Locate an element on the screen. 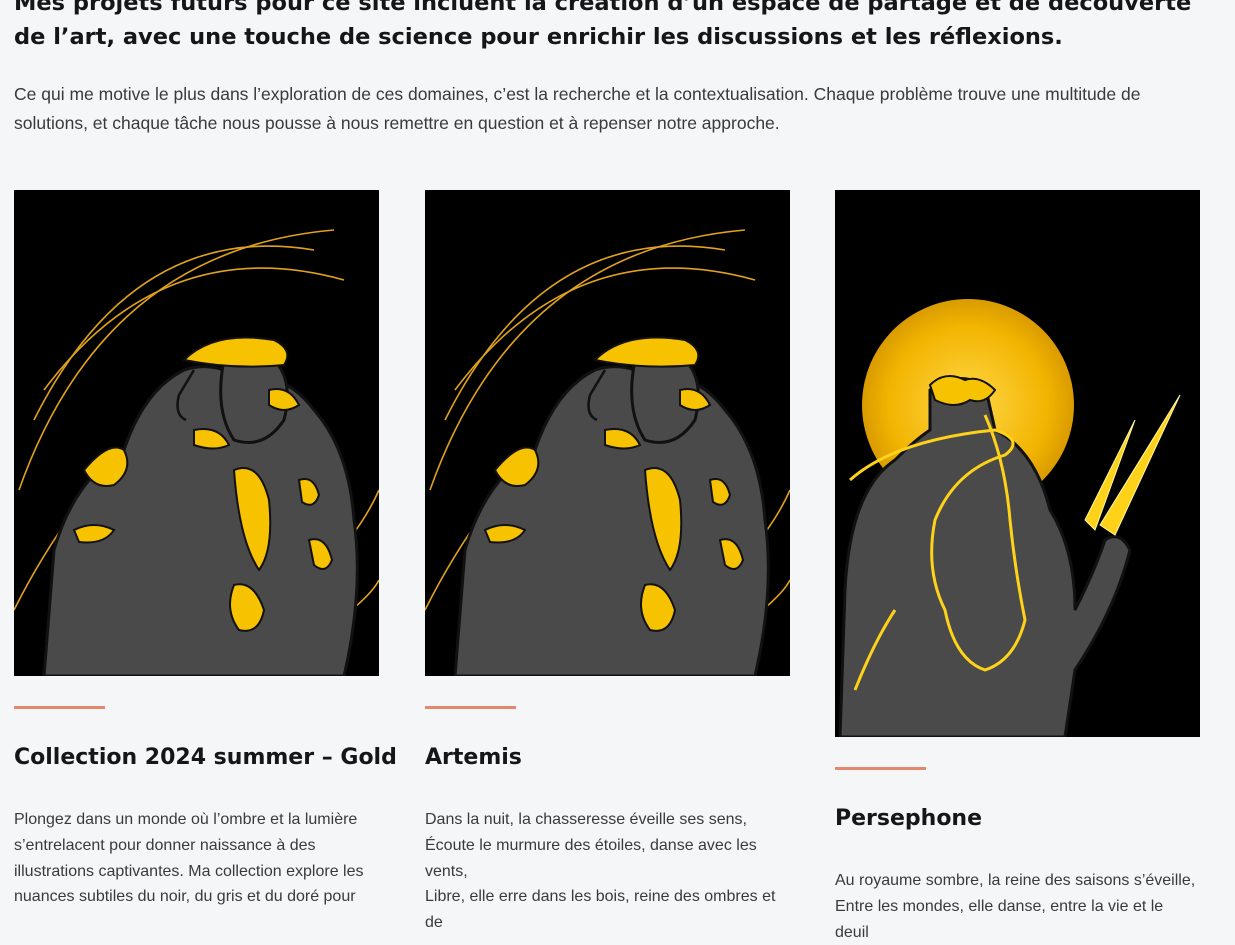  card-title: Persephone is located at coordinates (1017, 819).